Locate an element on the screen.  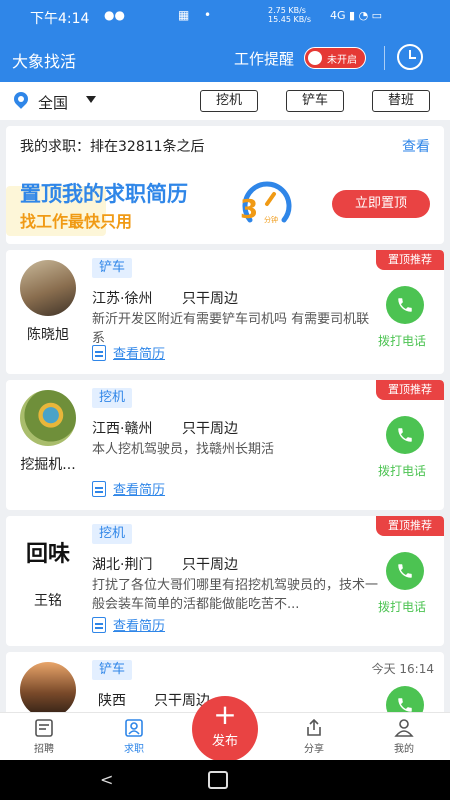
filter-chip-loader: 铲车 is located at coordinates (315, 101).